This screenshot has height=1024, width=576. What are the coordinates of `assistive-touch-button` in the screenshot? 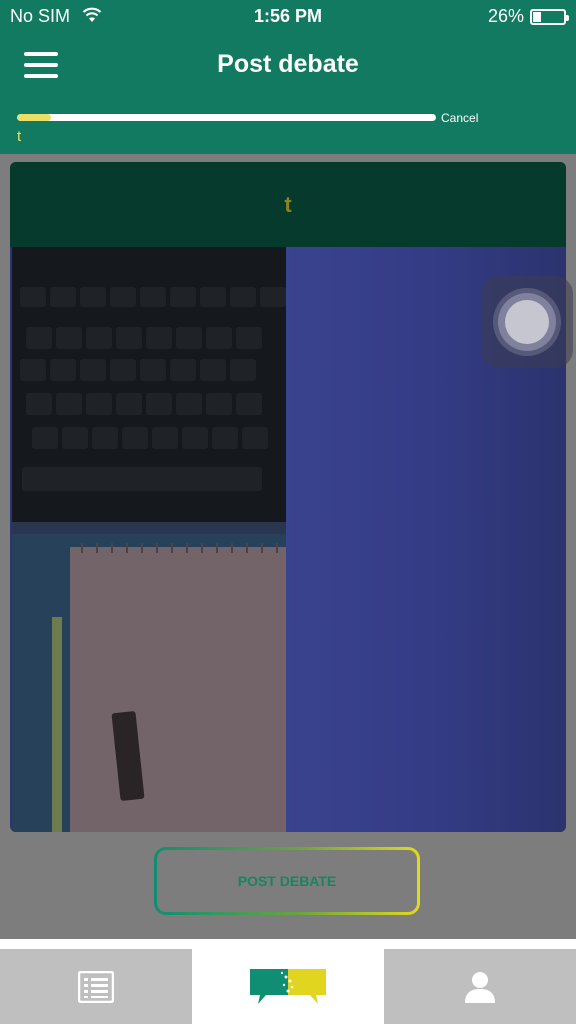 It's located at (527, 322).